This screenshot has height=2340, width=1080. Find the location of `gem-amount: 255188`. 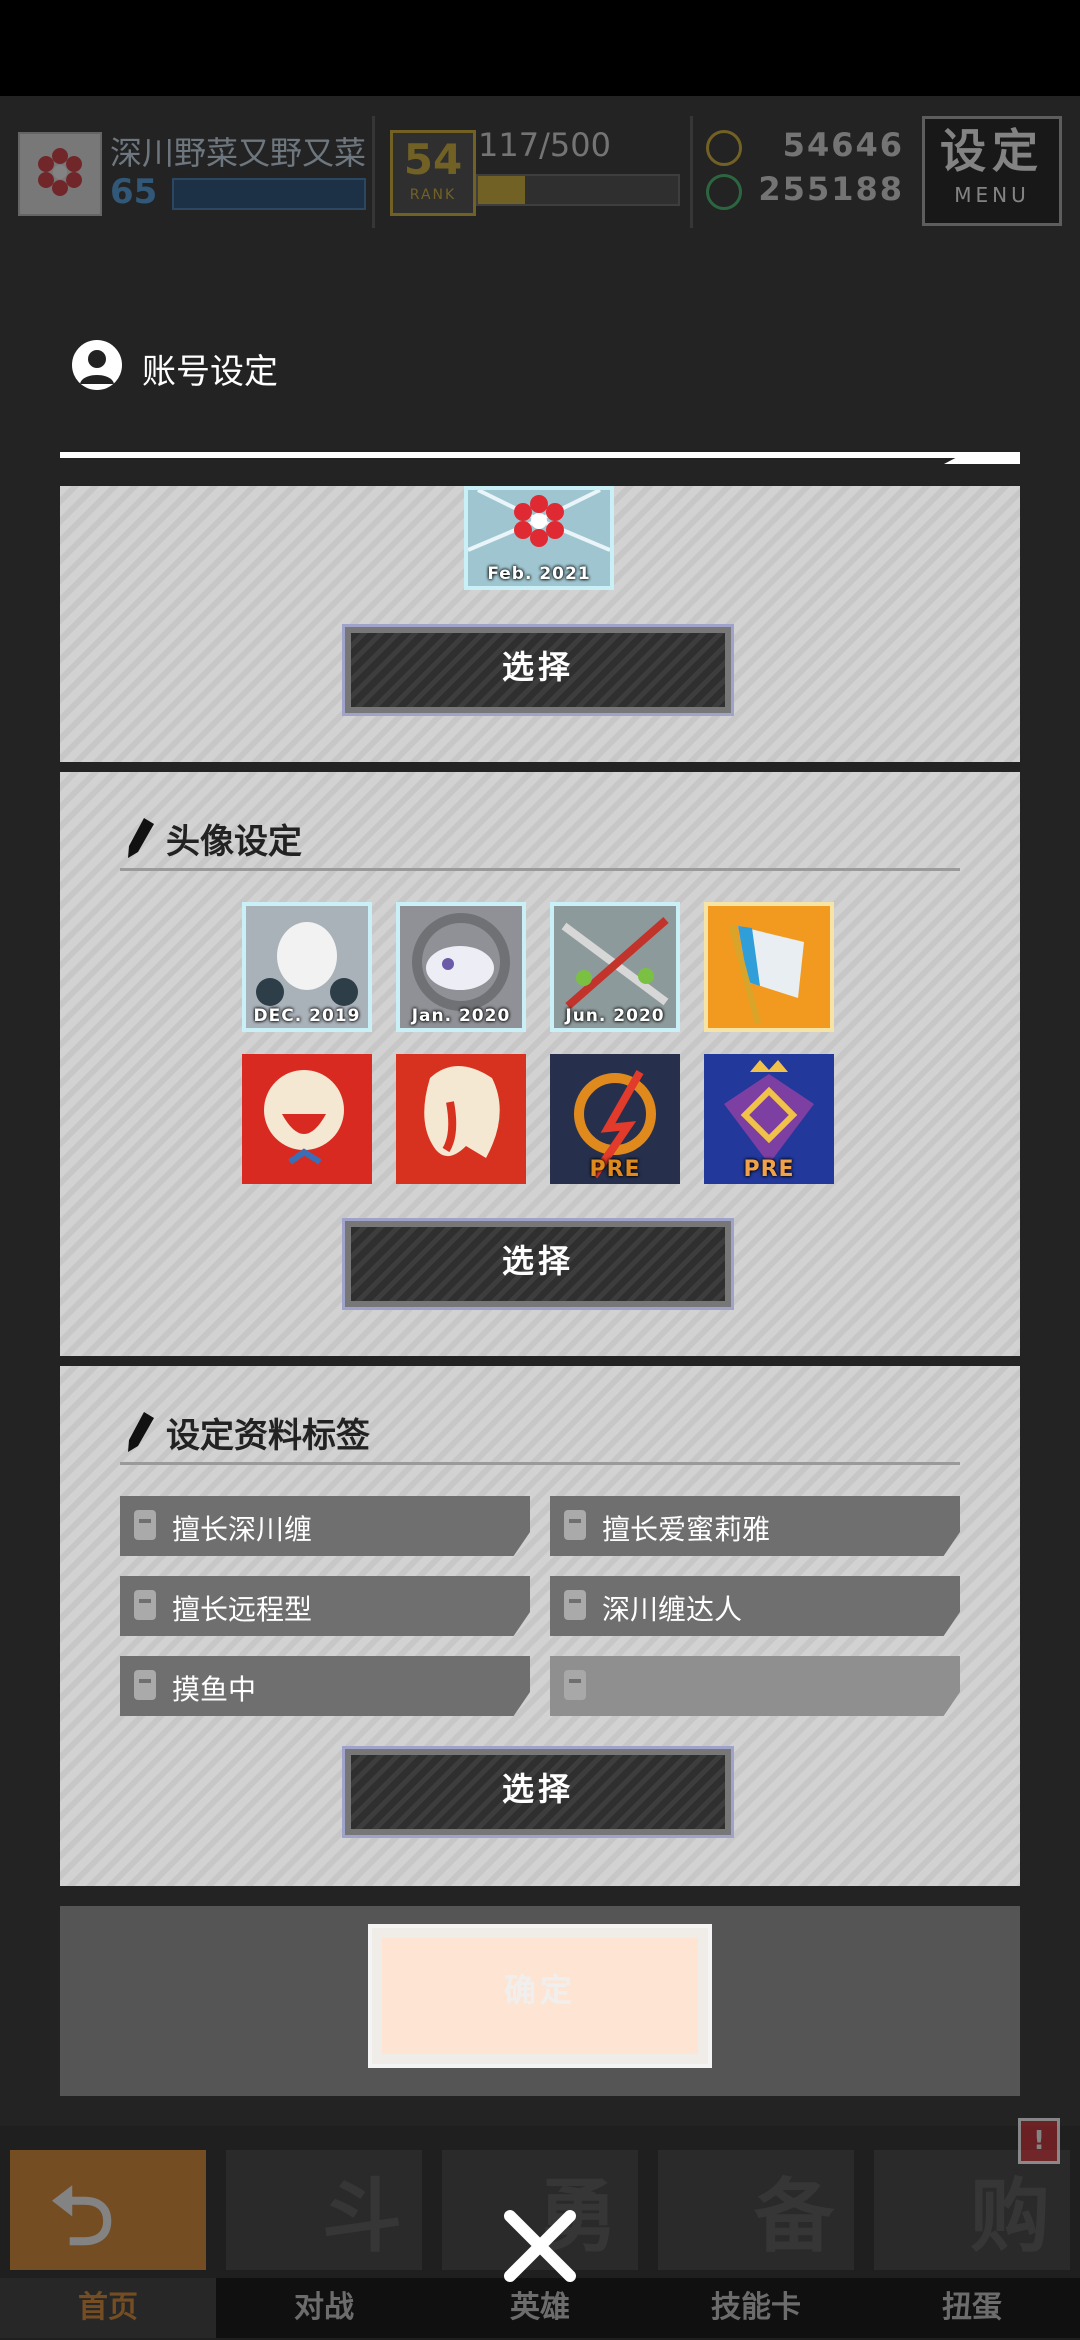

gem-amount: 255188 is located at coordinates (831, 189).